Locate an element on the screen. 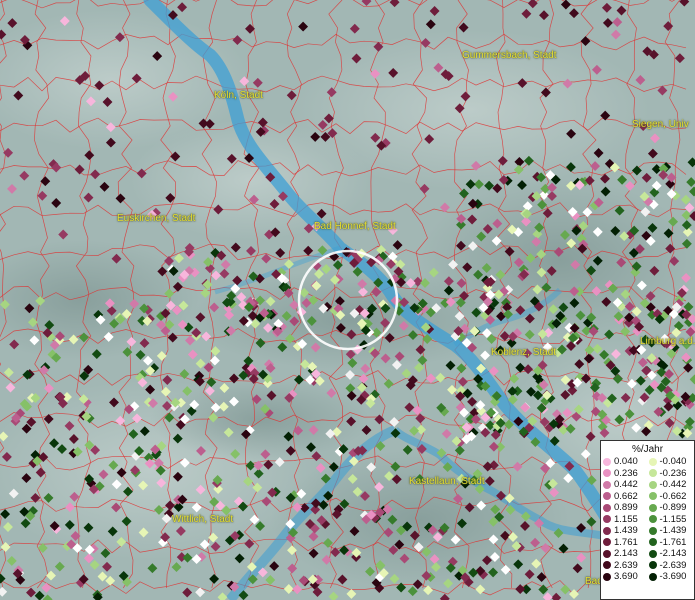 This screenshot has width=695, height=600. legend-value: -0.040 is located at coordinates (673, 462).